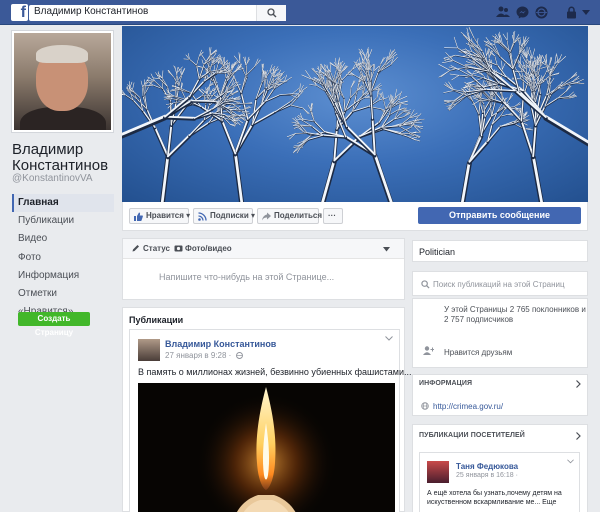 The width and height of the screenshot is (600, 512). What do you see at coordinates (19, 12) in the screenshot?
I see `facebook-logo: f` at bounding box center [19, 12].